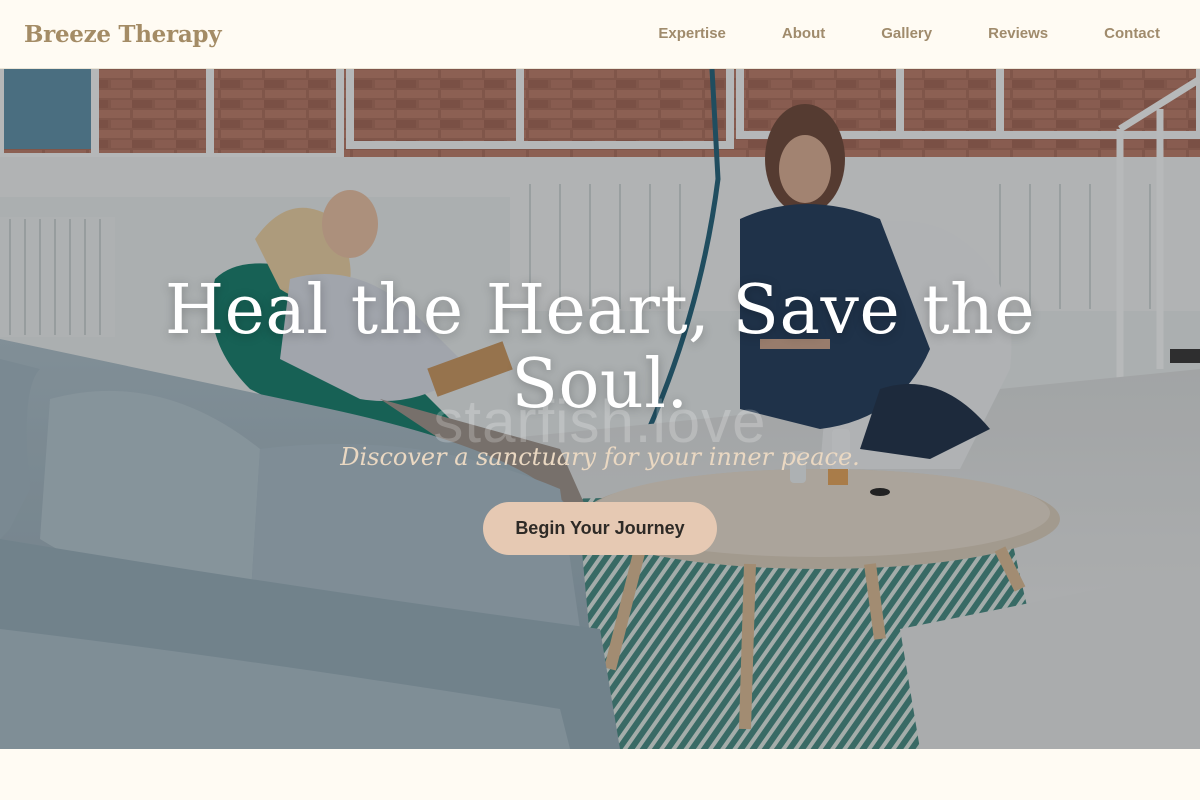 The height and width of the screenshot is (800, 1200). Describe the element at coordinates (600, 774) in the screenshot. I see `next-section` at that location.